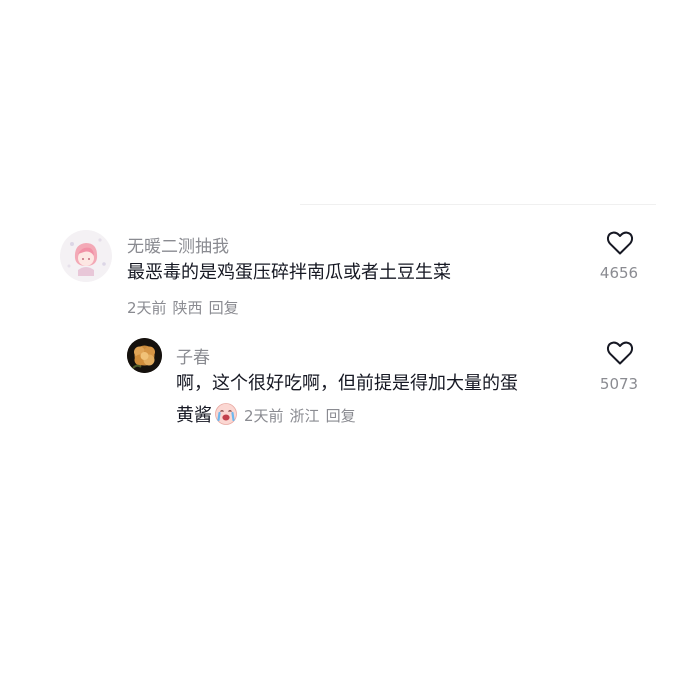  I want to click on comment-meta: 2天前 陕西 回复, so click(186, 307).